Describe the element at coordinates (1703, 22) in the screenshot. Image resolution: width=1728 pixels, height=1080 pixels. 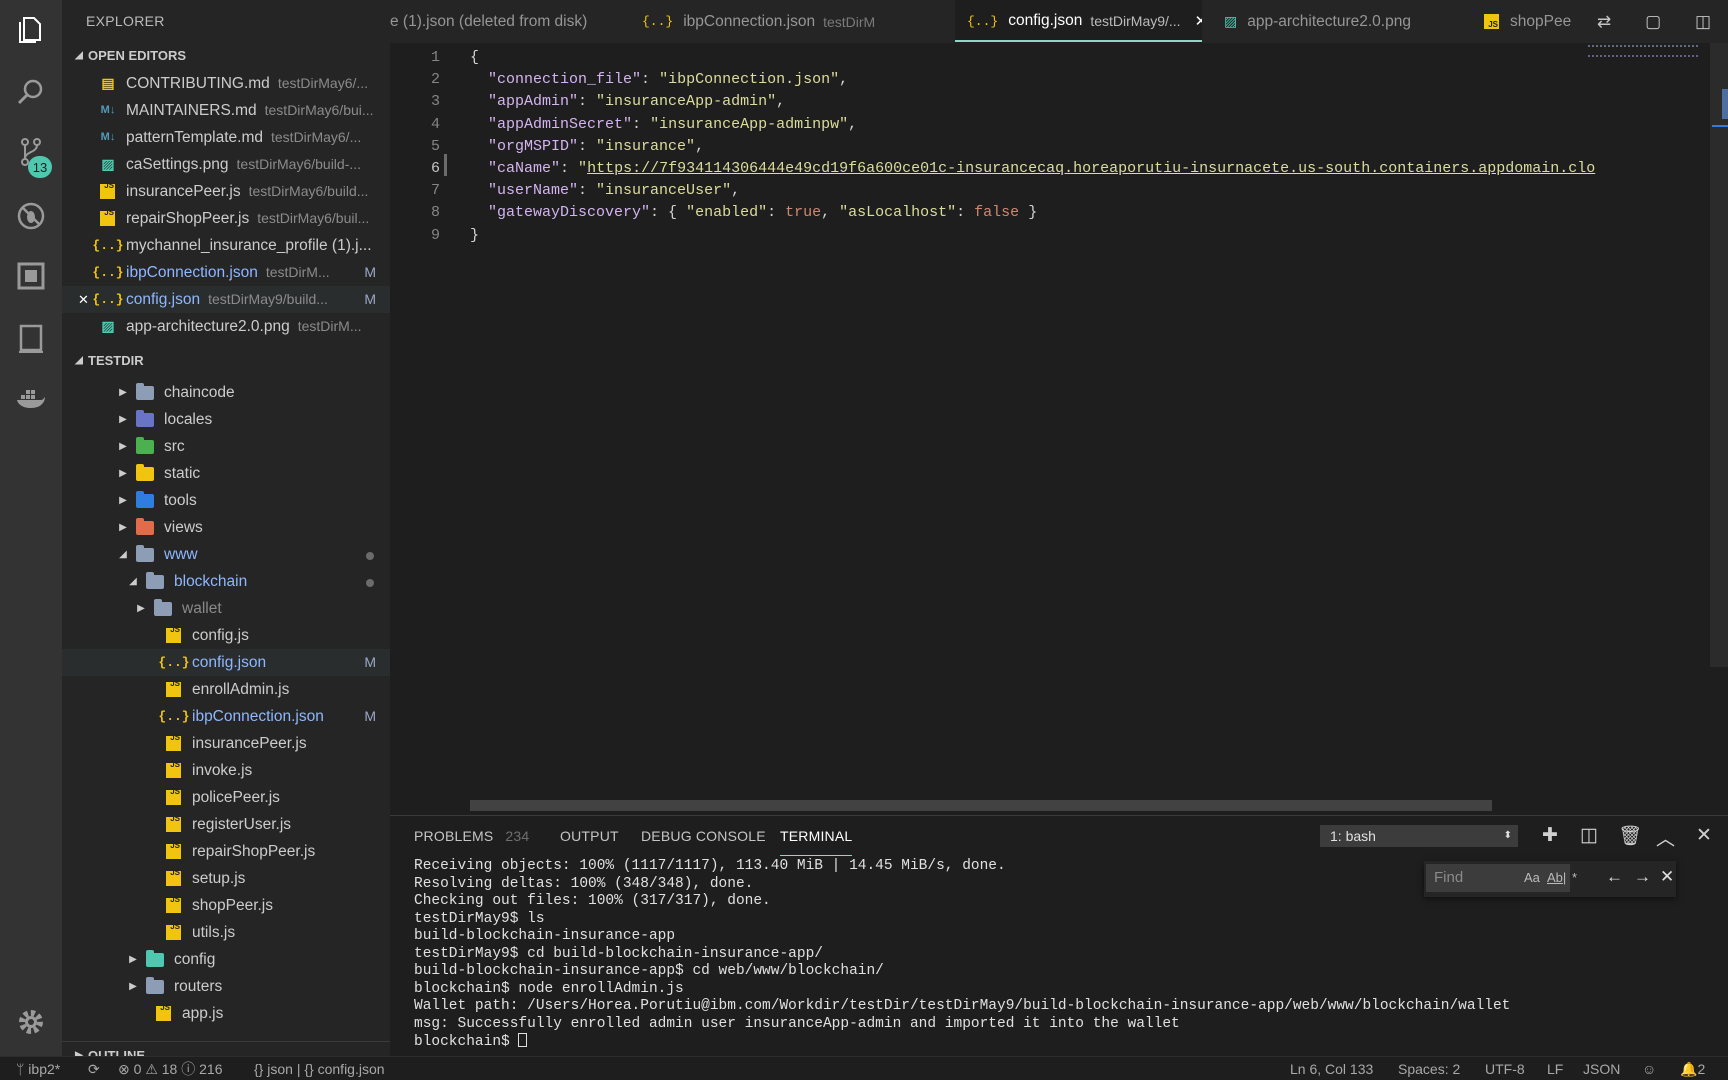
I see `split-editor-icon: ◫` at that location.